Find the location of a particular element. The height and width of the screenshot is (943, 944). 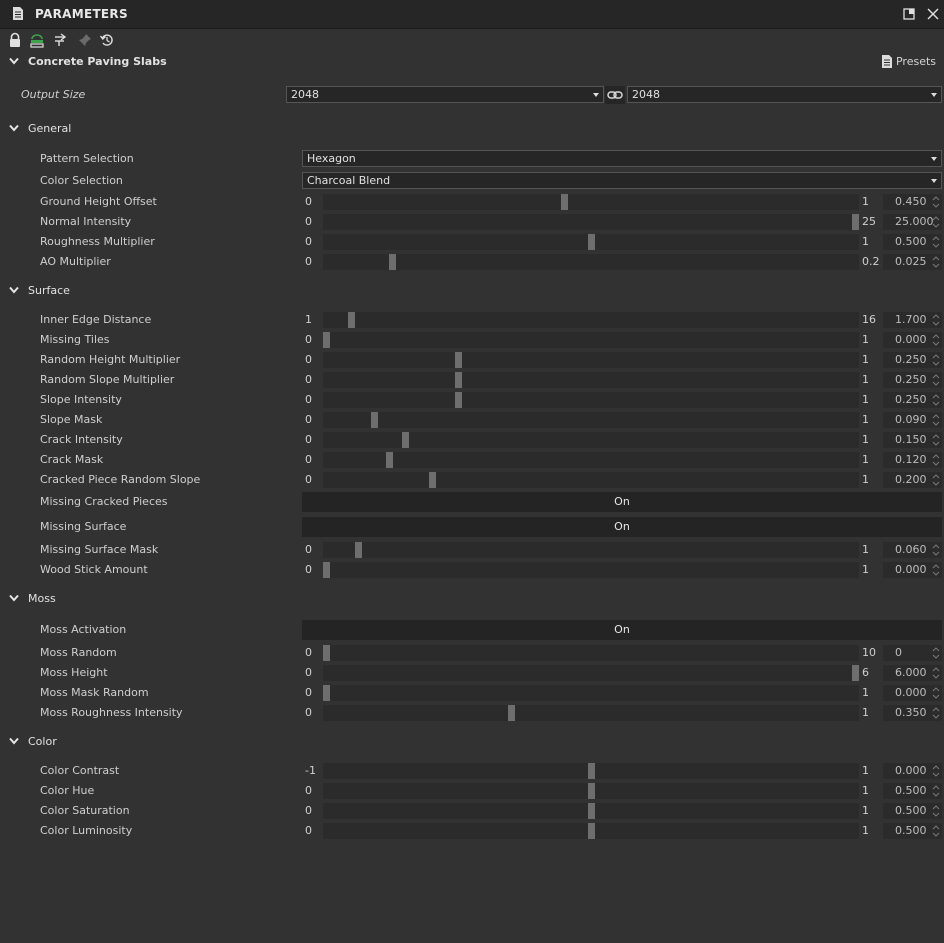

pin-icon is located at coordinates (85, 40).